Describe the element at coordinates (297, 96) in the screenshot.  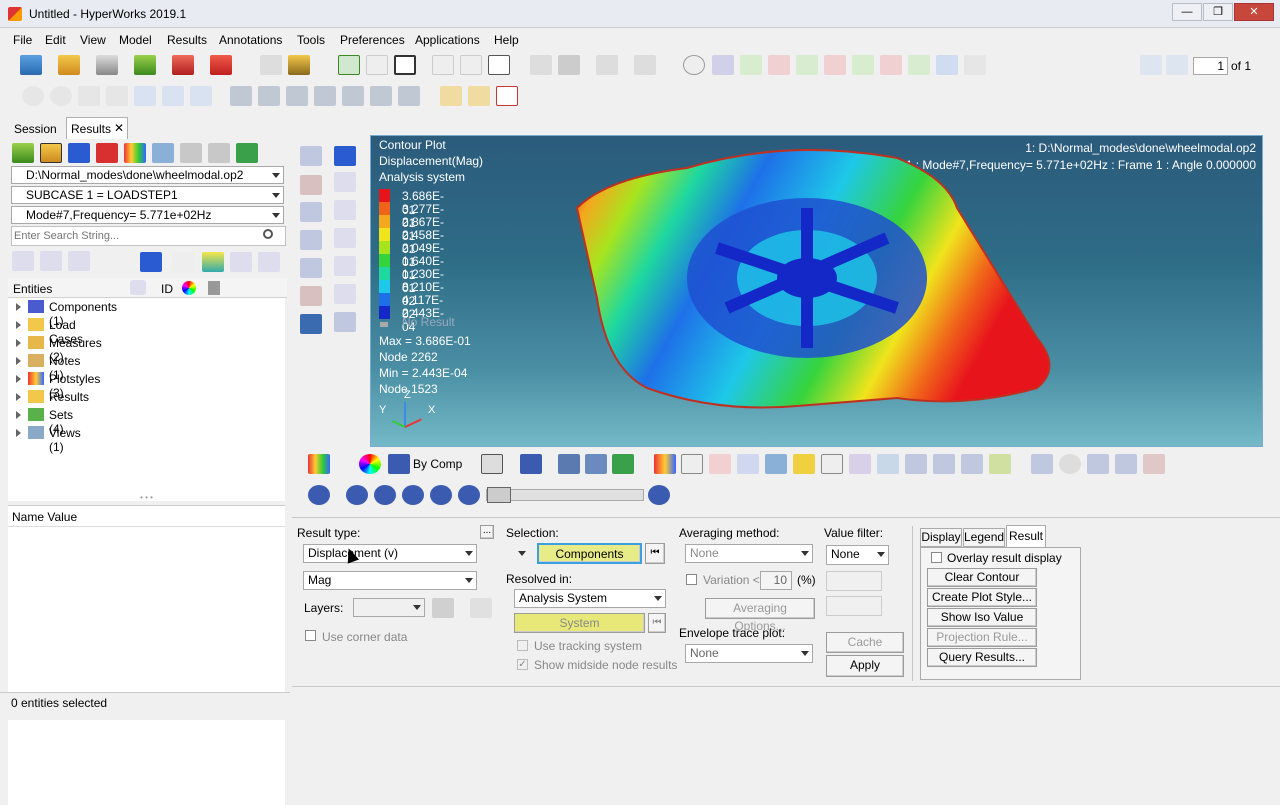
I see `view-3-icon` at that location.